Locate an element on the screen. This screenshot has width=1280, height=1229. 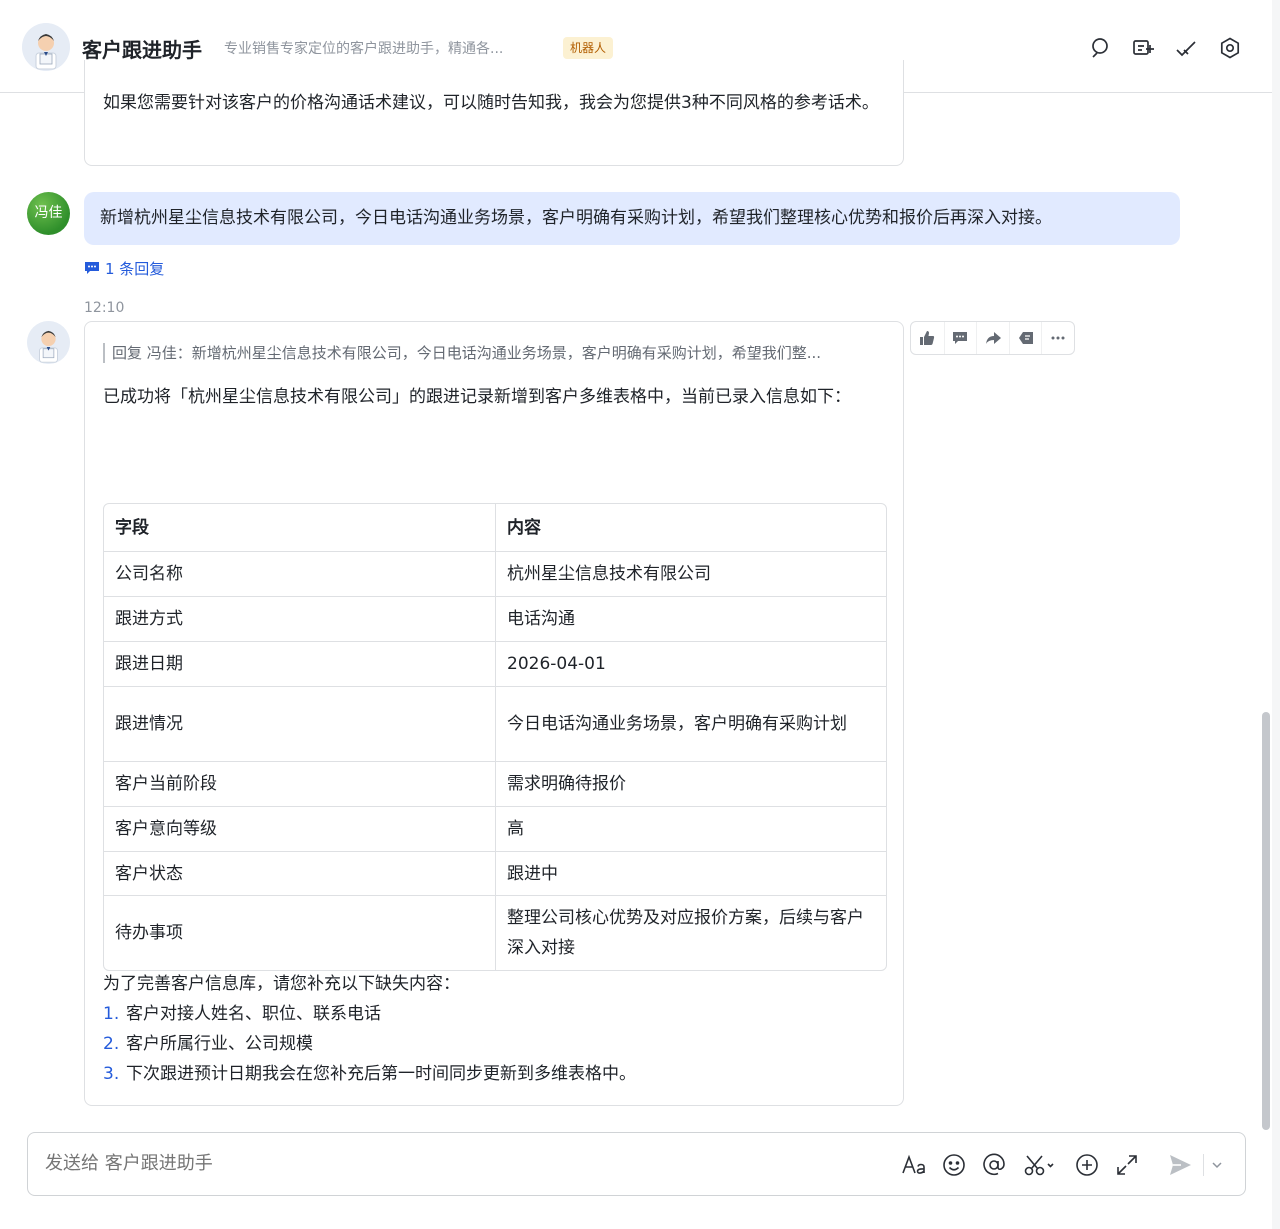
mark-done-icon is located at coordinates (1186, 48).